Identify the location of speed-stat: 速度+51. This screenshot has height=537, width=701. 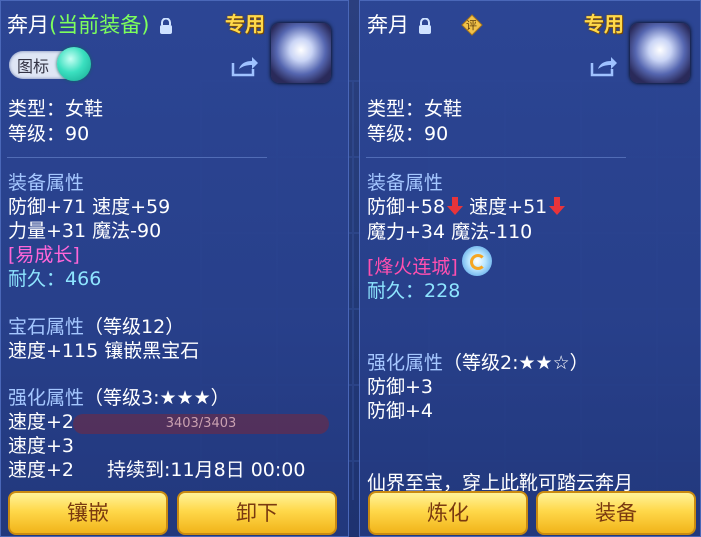
(508, 207).